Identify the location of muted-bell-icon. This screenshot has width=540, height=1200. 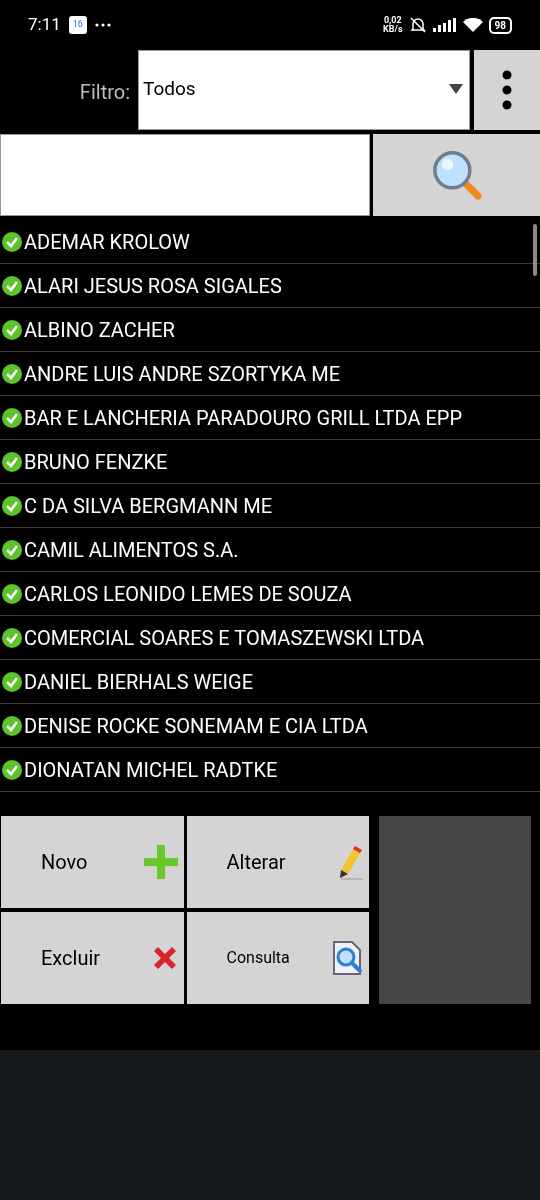
(417, 25).